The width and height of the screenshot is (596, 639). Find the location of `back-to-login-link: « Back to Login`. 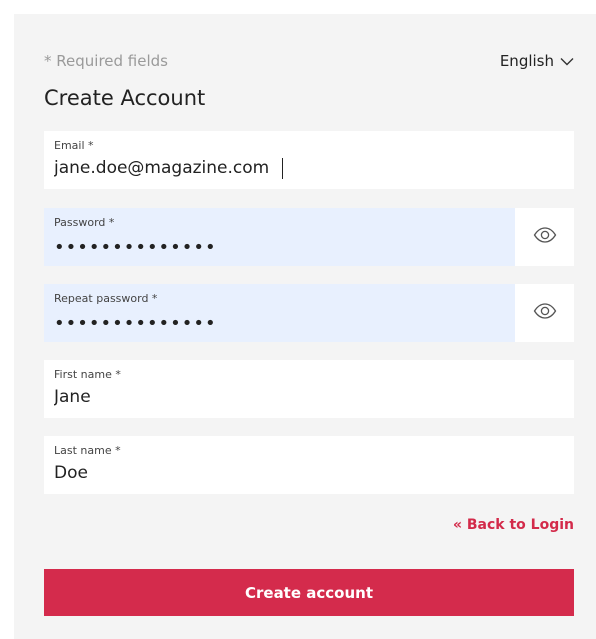

back-to-login-link: « Back to Login is located at coordinates (513, 525).